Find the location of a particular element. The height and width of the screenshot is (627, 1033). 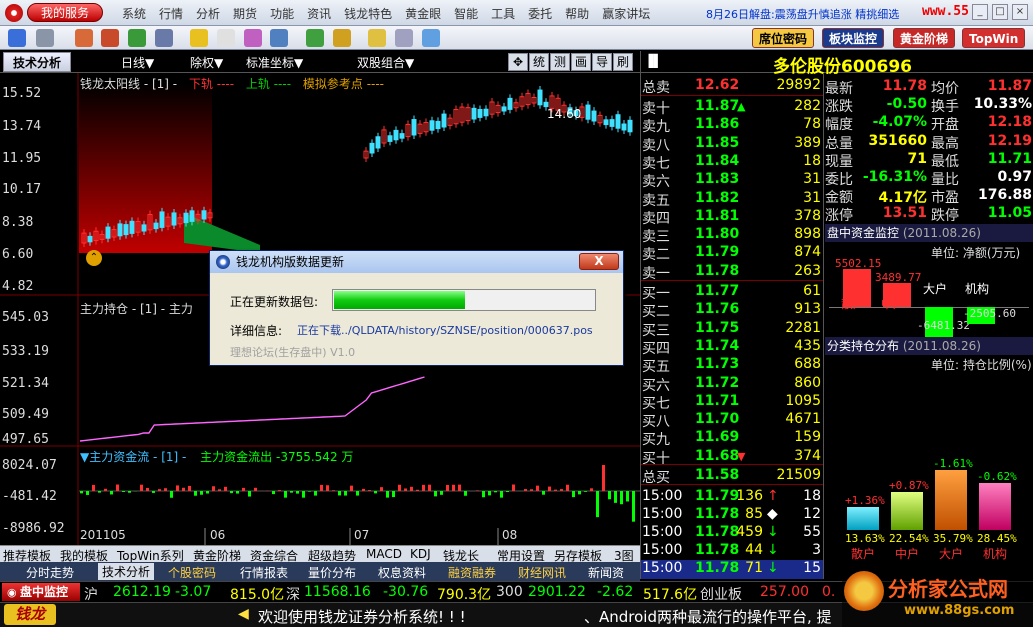

chart-tool-button: 统 is located at coordinates (539, 62).